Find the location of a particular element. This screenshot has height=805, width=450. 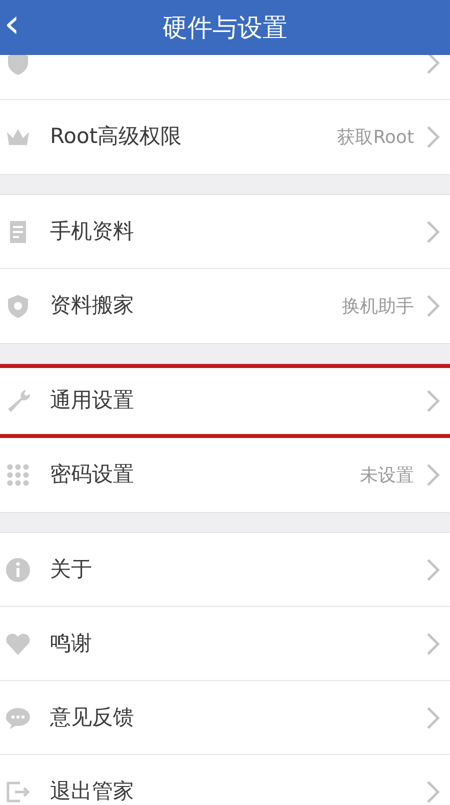

row-label: 意见反馈 is located at coordinates (92, 717).